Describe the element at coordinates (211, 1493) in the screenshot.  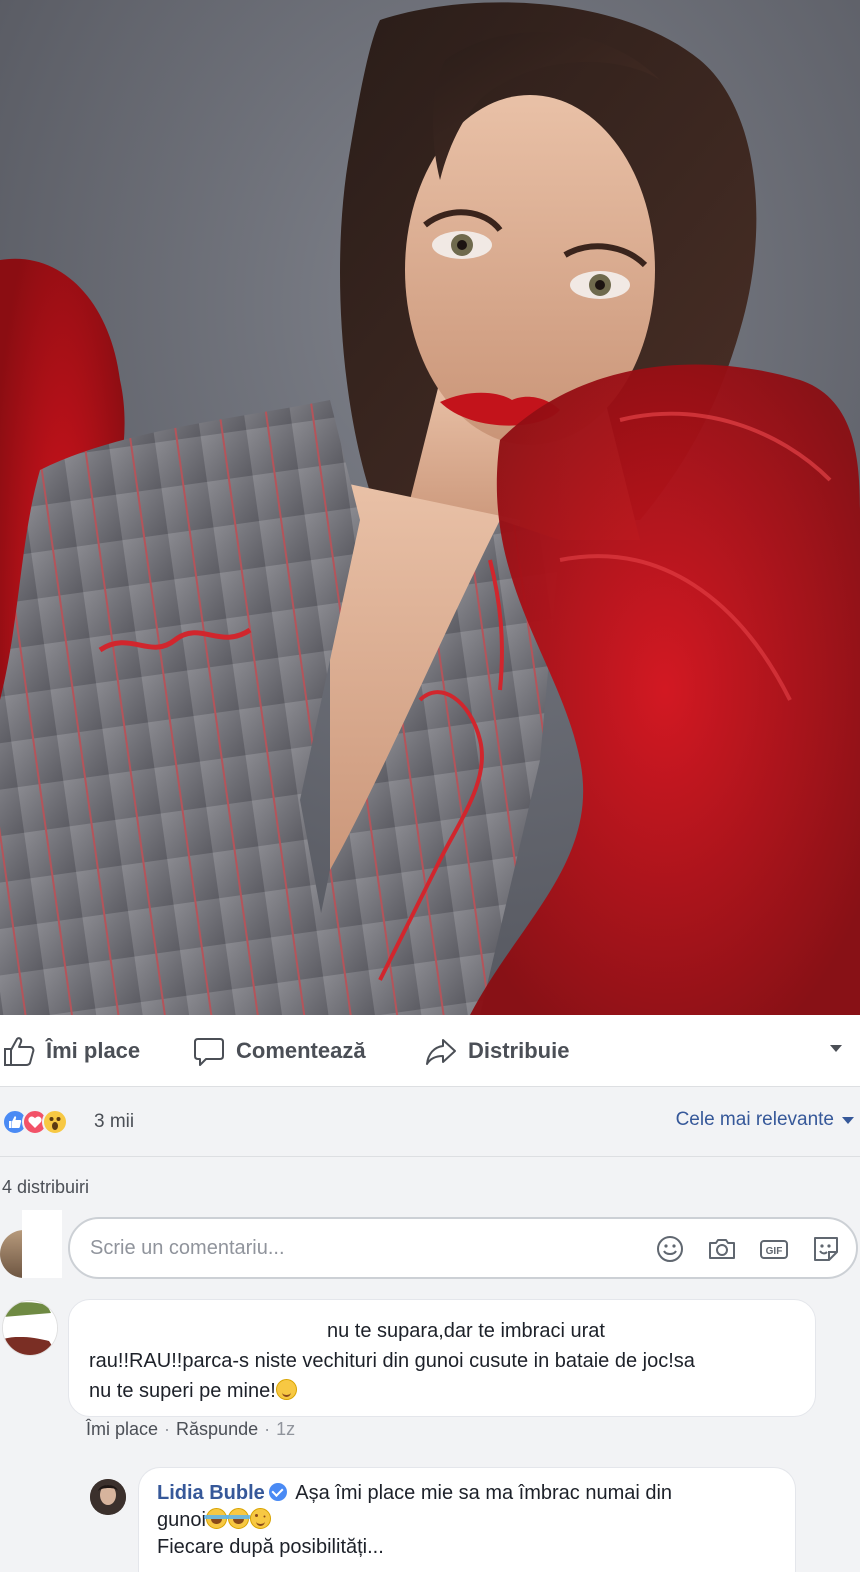
I see `reply-author-name: Lidia Buble` at that location.